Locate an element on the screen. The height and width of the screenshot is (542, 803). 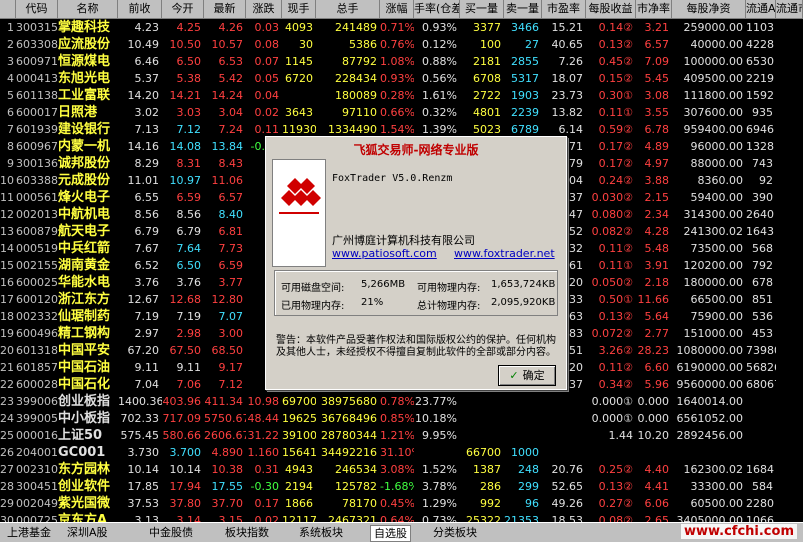
tab-4: 系统板块 is located at coordinates (321, 532).